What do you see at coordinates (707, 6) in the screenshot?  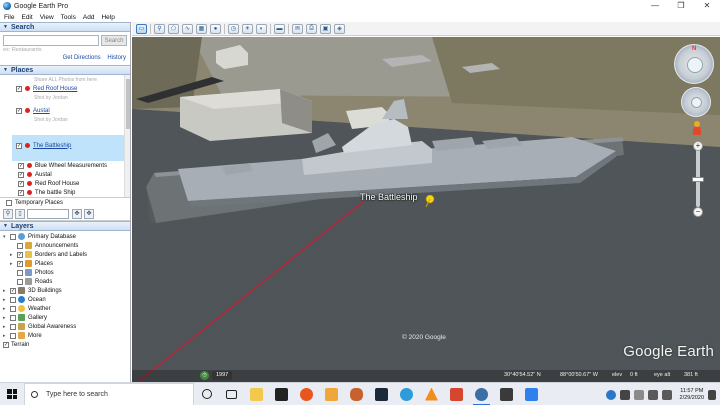 I see `close-button: ✕` at bounding box center [707, 6].